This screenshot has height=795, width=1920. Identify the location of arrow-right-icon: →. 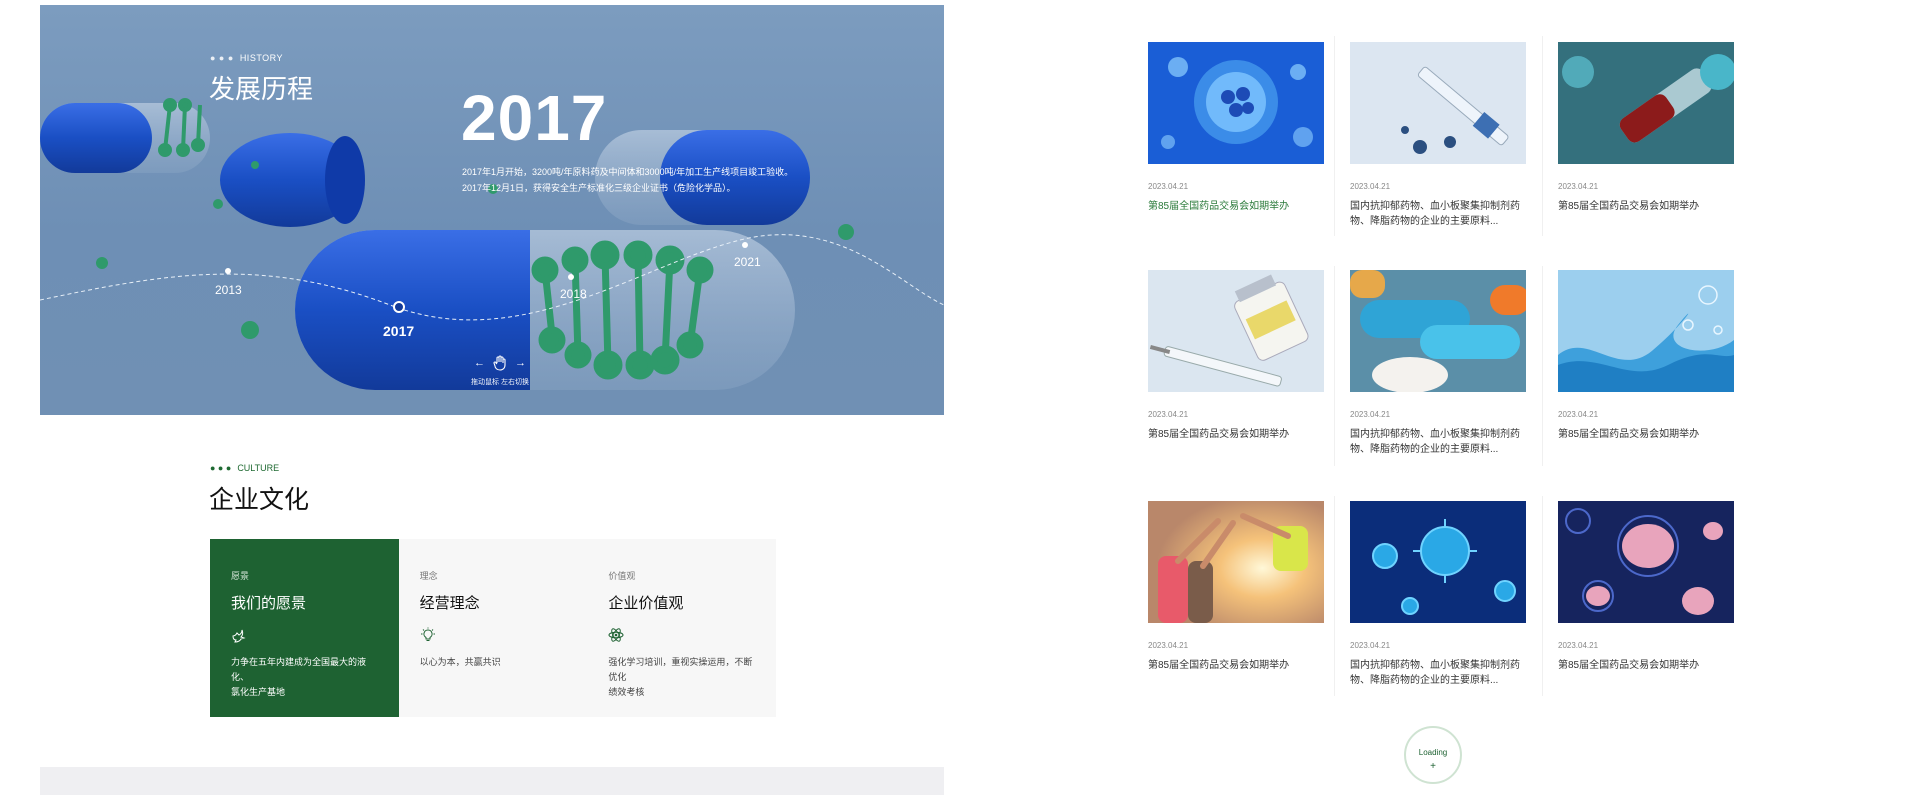
(520, 363).